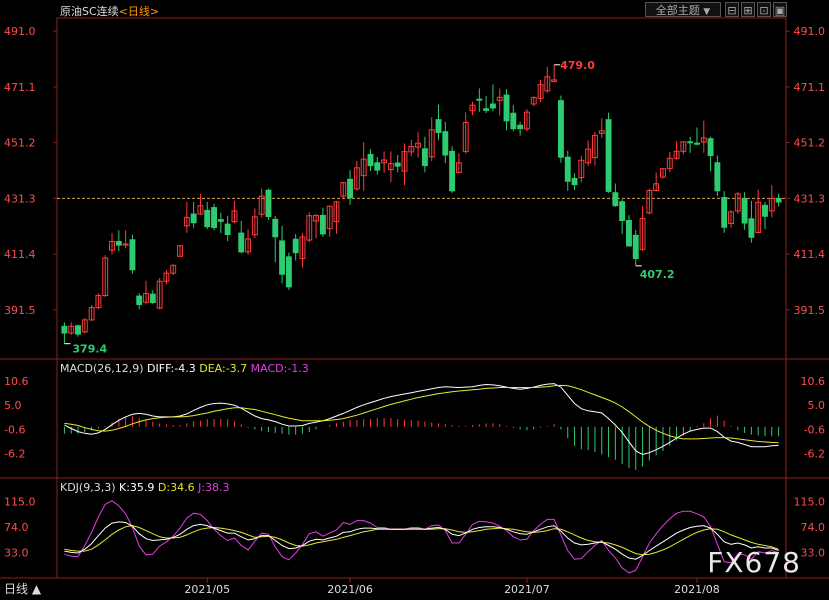 The image size is (829, 600). I want to click on x-axis-label: 2021/05, so click(207, 589).